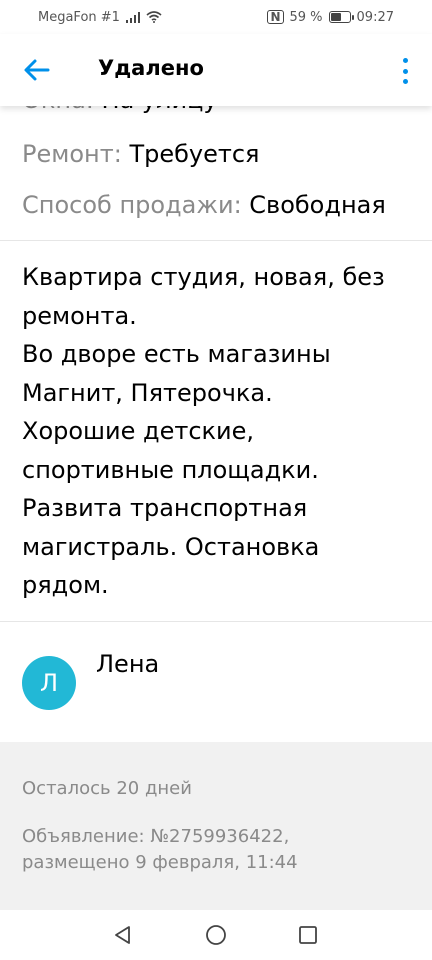 The image size is (432, 960). I want to click on param-key: Способ продажи:, so click(132, 205).